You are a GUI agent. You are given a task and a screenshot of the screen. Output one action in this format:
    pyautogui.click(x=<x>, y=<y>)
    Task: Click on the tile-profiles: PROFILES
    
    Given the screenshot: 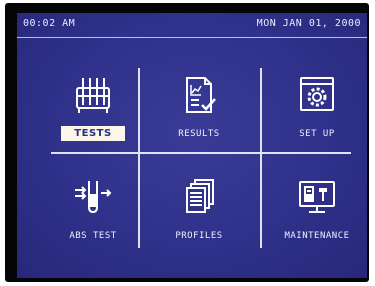 What is the action you would take?
    pyautogui.click(x=199, y=213)
    